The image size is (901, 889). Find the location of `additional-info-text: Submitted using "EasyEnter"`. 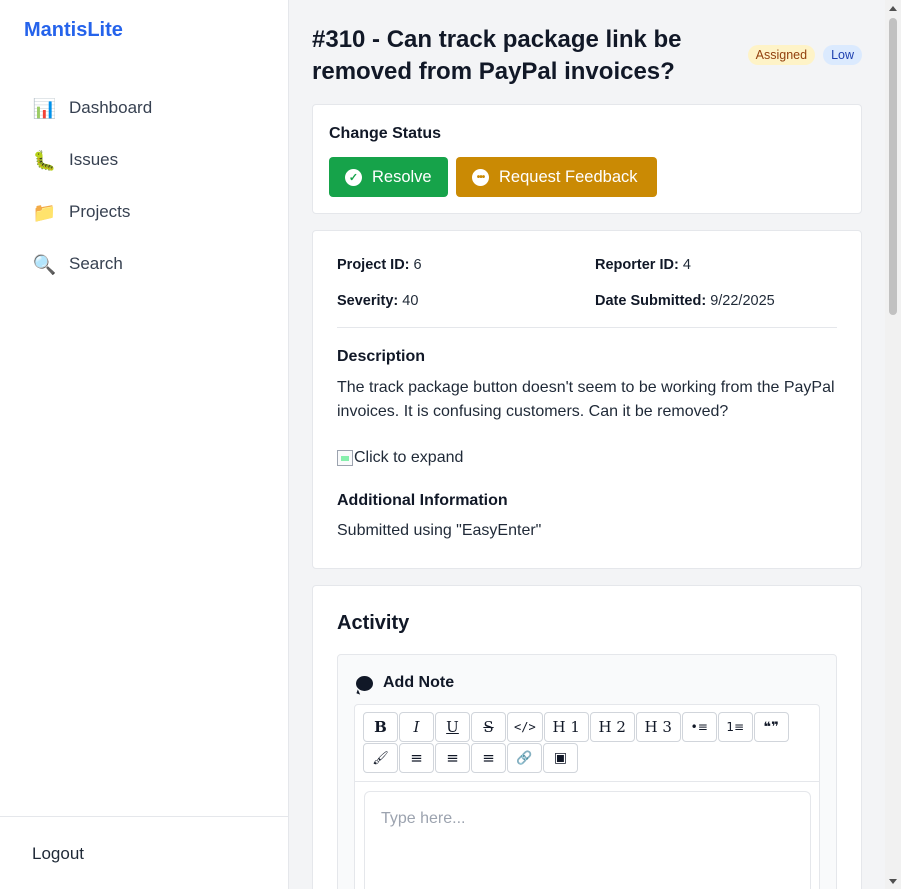

additional-info-text: Submitted using "EasyEnter" is located at coordinates (439, 530).